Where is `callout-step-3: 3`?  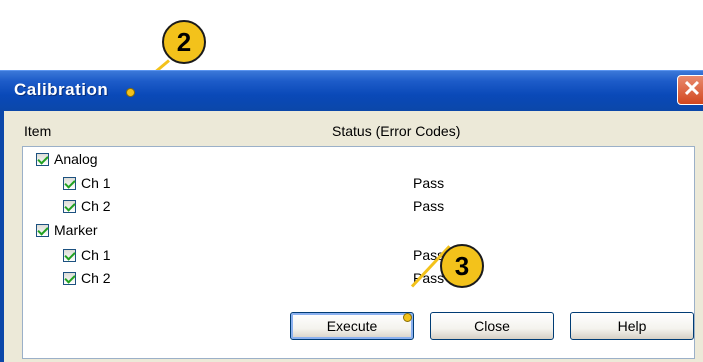 callout-step-3: 3 is located at coordinates (462, 266).